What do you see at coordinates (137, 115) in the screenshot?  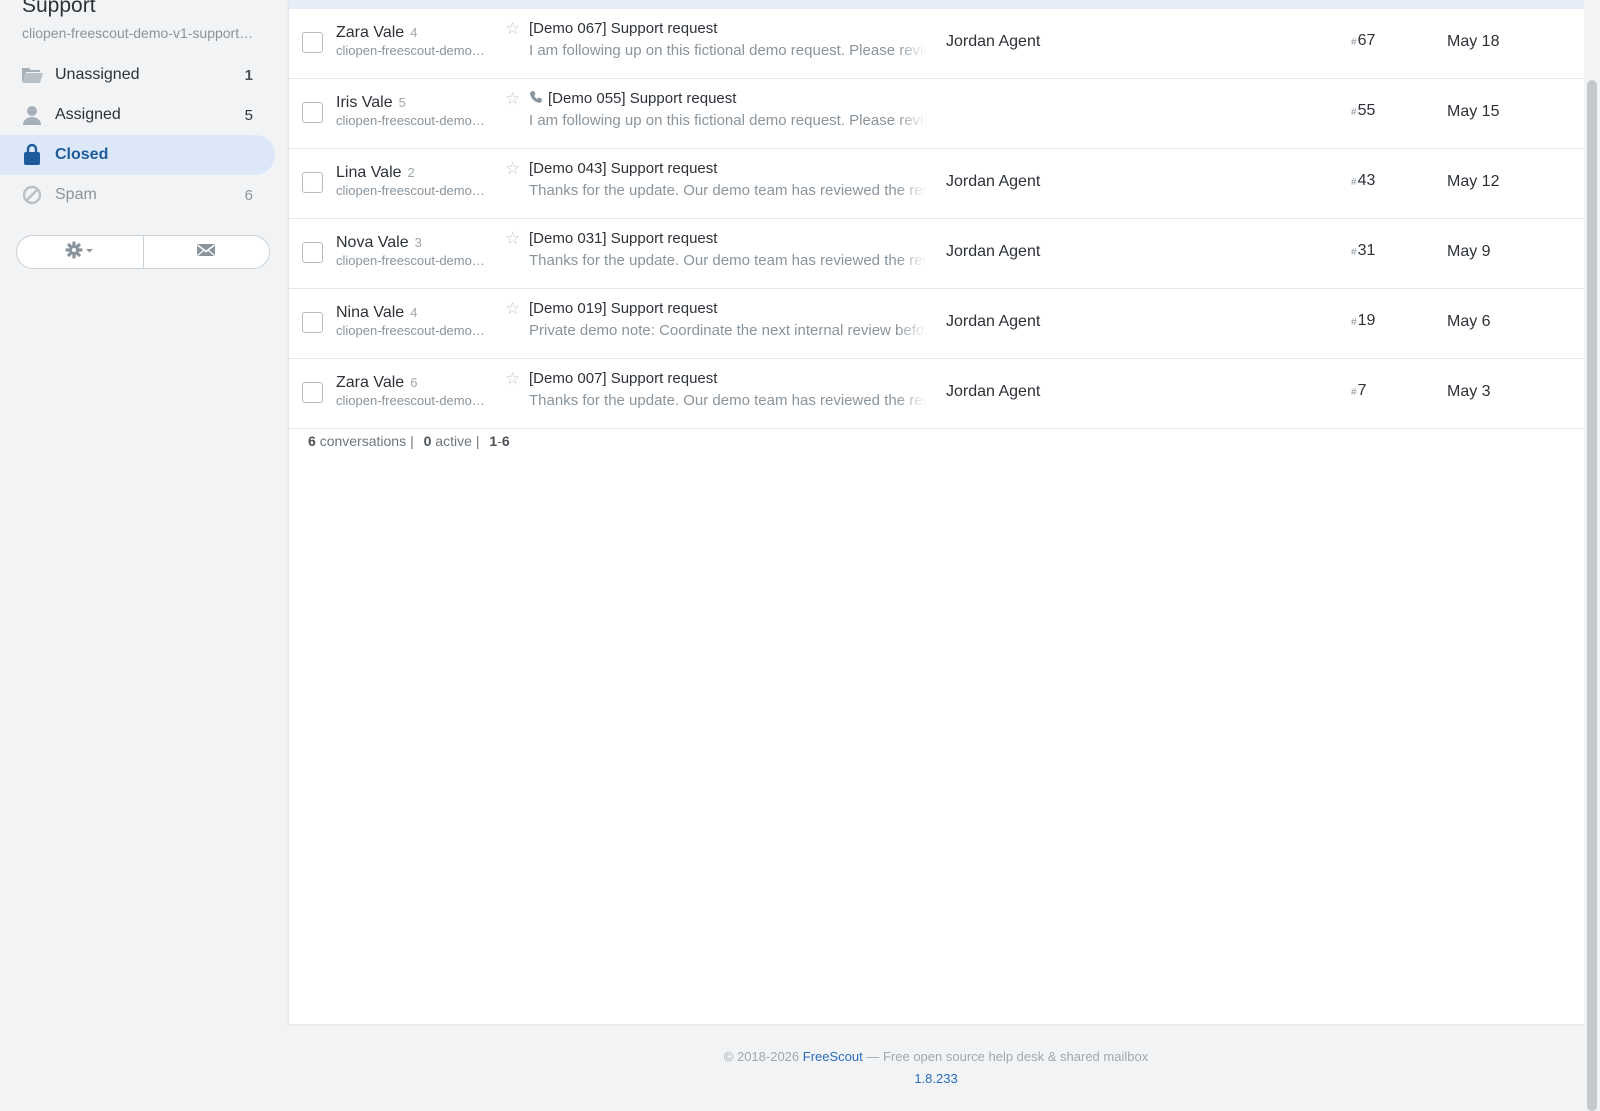 I see `folder-assigned: Assigned 5` at bounding box center [137, 115].